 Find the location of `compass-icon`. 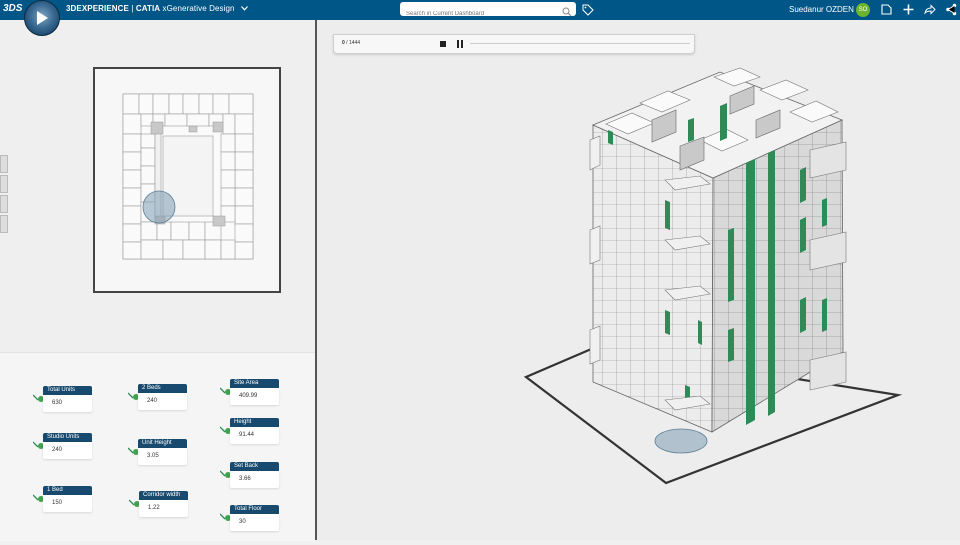

compass-icon is located at coordinates (42, 18).